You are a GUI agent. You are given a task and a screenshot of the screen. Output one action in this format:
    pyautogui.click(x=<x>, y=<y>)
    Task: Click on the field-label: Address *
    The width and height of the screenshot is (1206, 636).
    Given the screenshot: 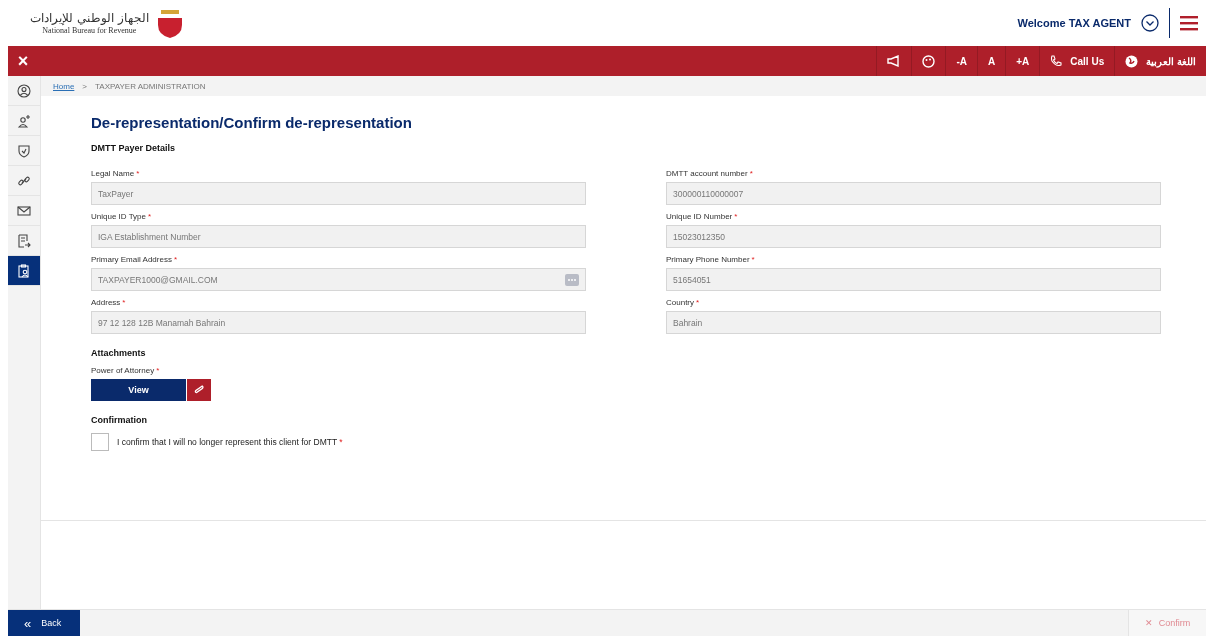 What is the action you would take?
    pyautogui.click(x=109, y=302)
    